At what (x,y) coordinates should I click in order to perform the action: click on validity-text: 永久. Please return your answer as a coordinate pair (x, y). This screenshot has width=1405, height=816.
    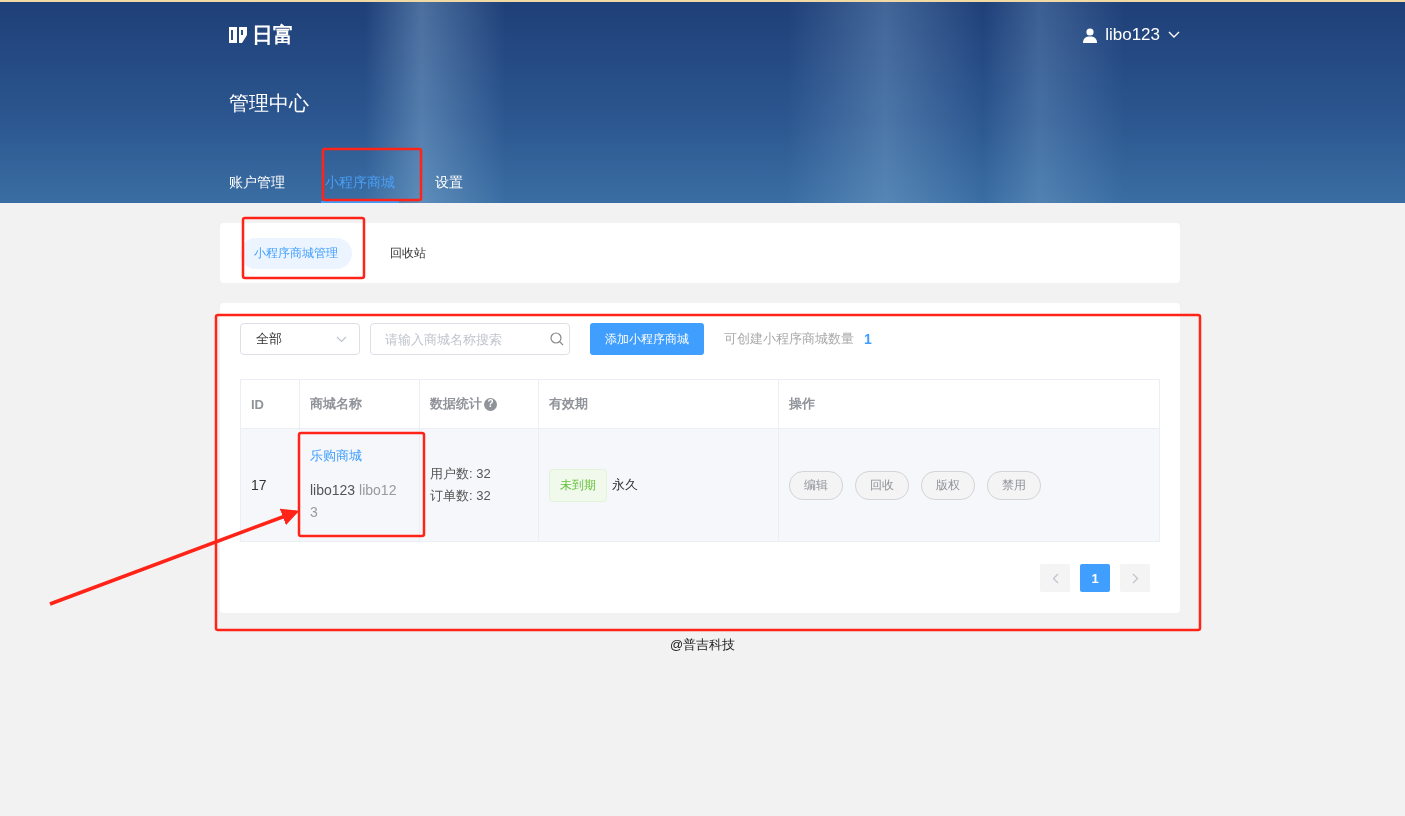
    Looking at the image, I should click on (625, 485).